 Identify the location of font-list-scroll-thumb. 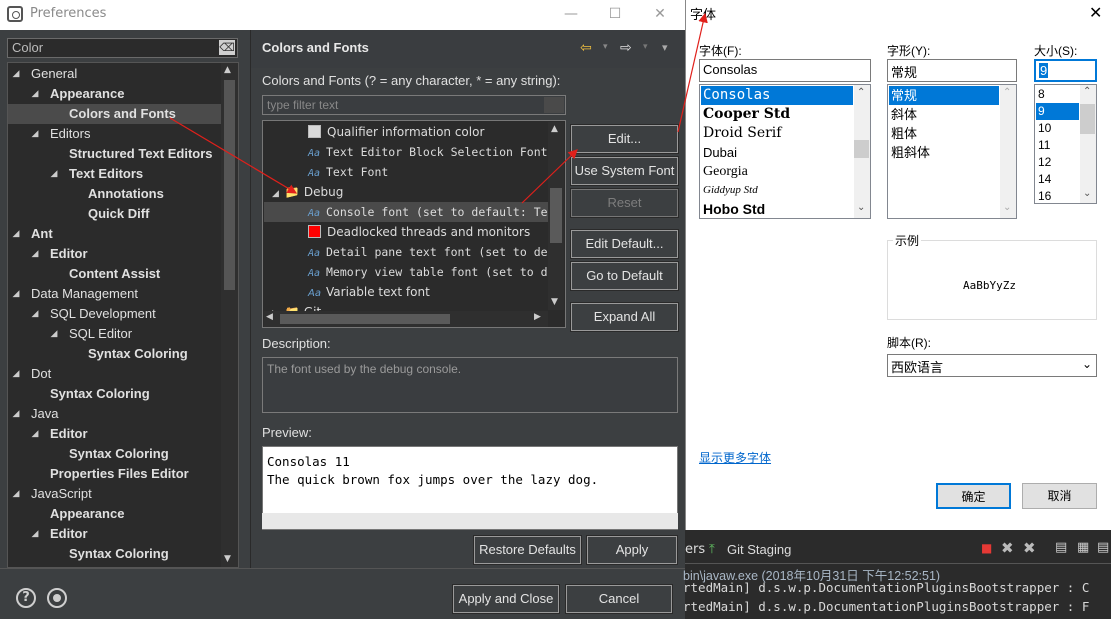
(861, 149).